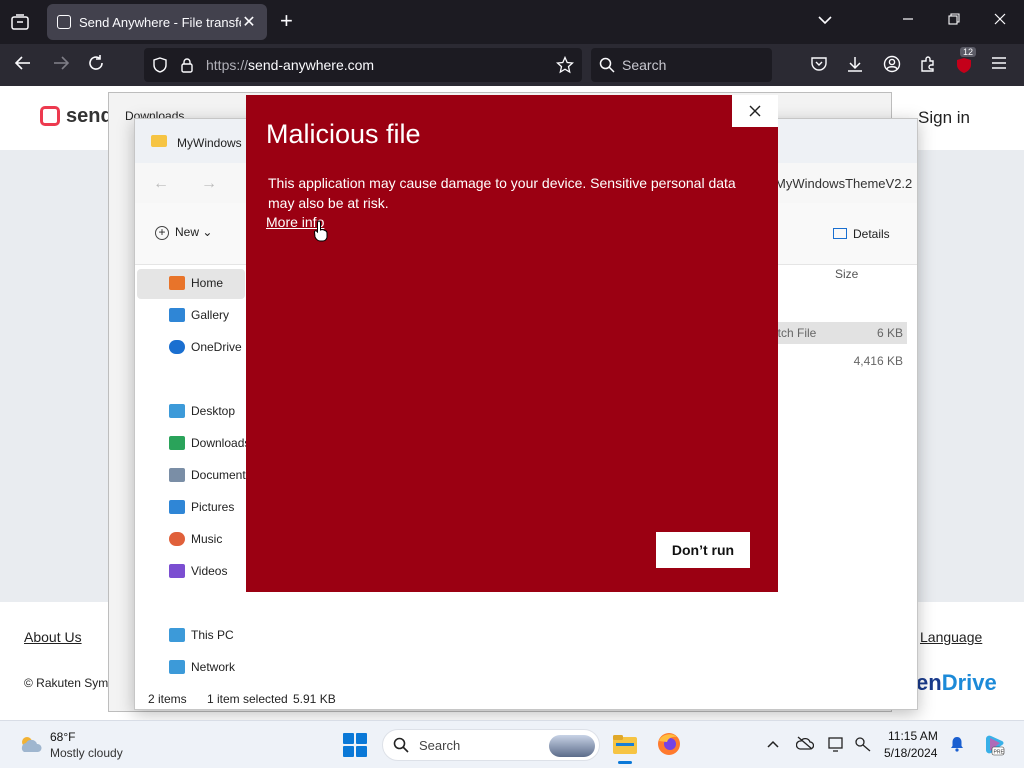  What do you see at coordinates (177, 475) in the screenshot?
I see `documents-icon` at bounding box center [177, 475].